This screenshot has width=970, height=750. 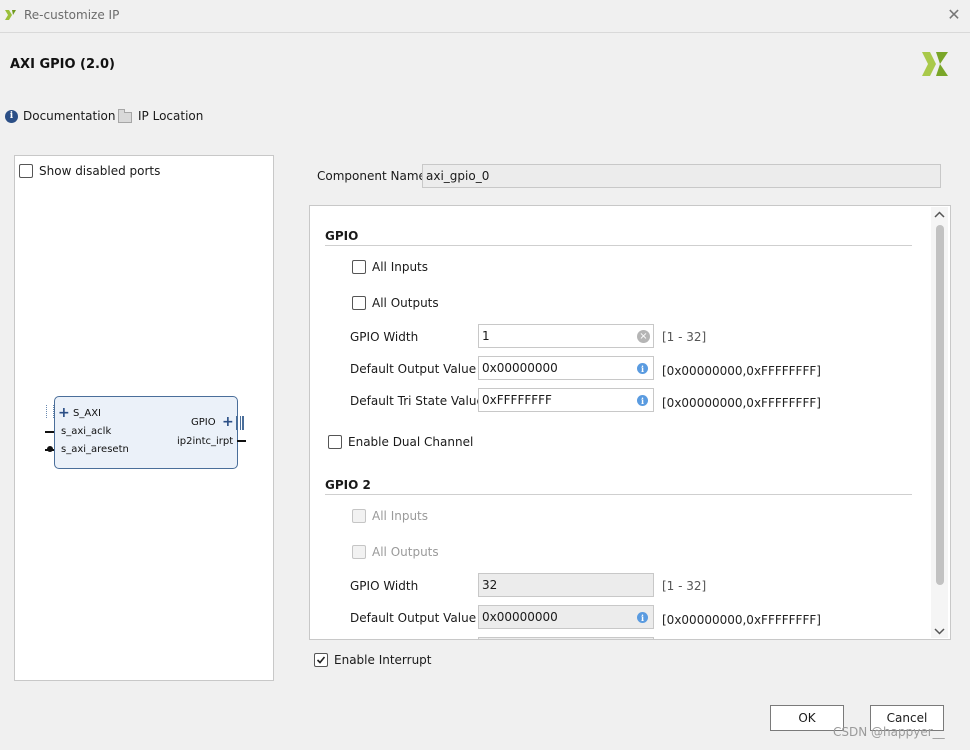 What do you see at coordinates (50, 411) in the screenshot?
I see `bus-connector-icon` at bounding box center [50, 411].